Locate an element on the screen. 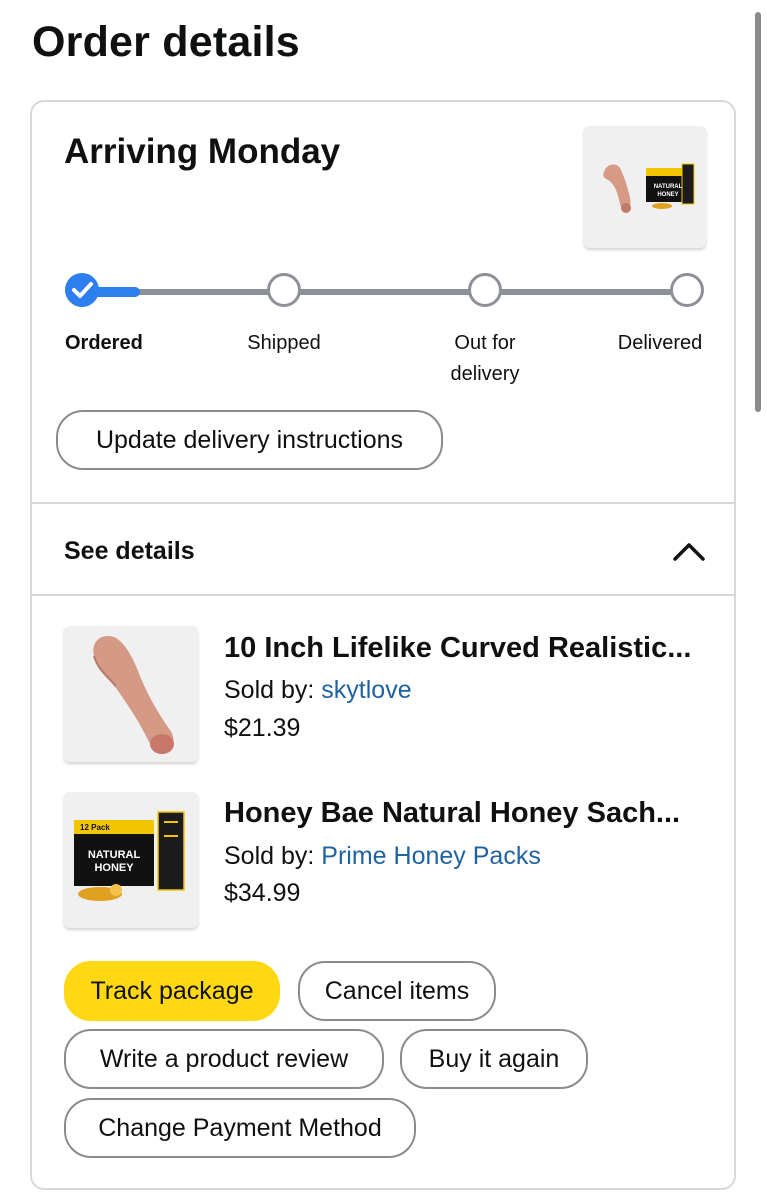  item-price: $34.99 is located at coordinates (262, 893).